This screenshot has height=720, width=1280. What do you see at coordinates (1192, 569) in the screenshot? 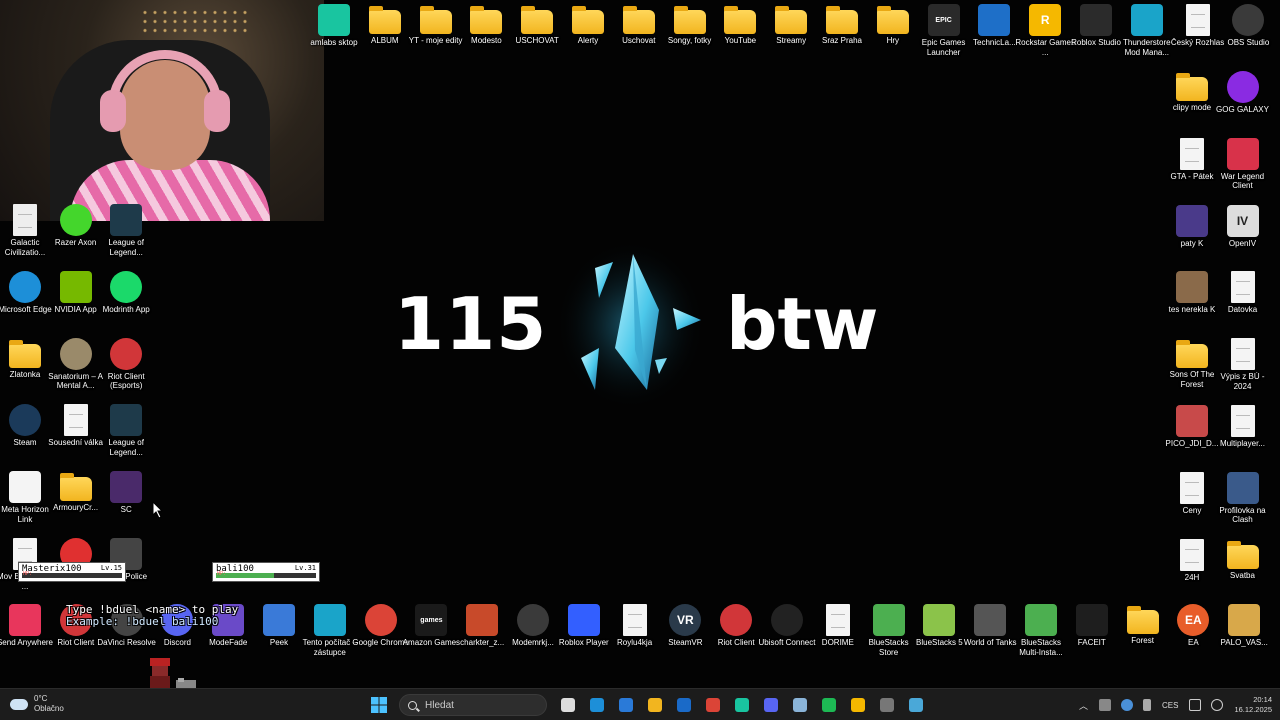
I see `desktop-shortcut: 24H` at bounding box center [1192, 569].